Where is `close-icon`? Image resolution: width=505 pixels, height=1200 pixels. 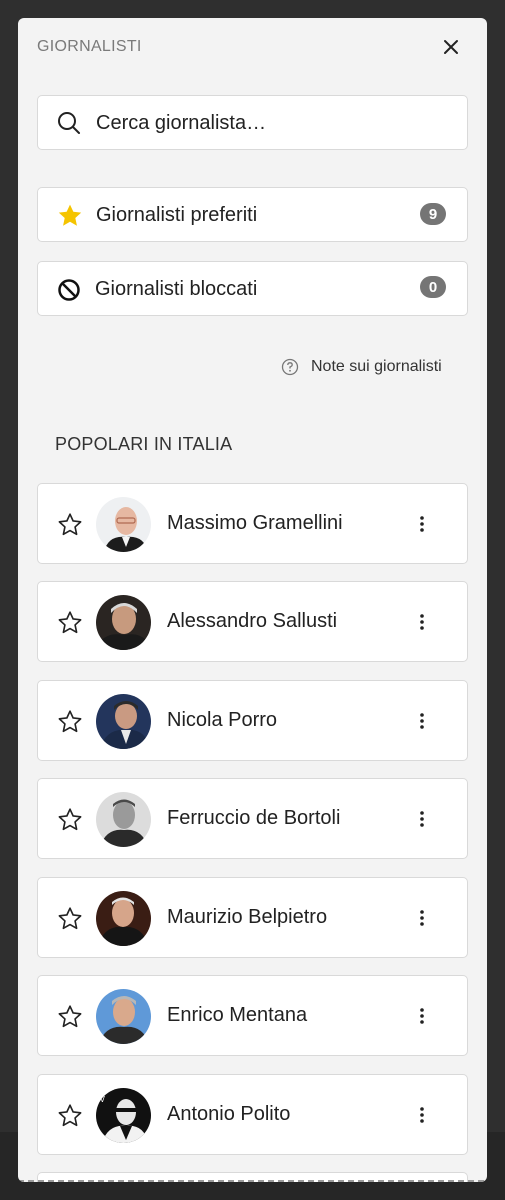
close-icon is located at coordinates (451, 47).